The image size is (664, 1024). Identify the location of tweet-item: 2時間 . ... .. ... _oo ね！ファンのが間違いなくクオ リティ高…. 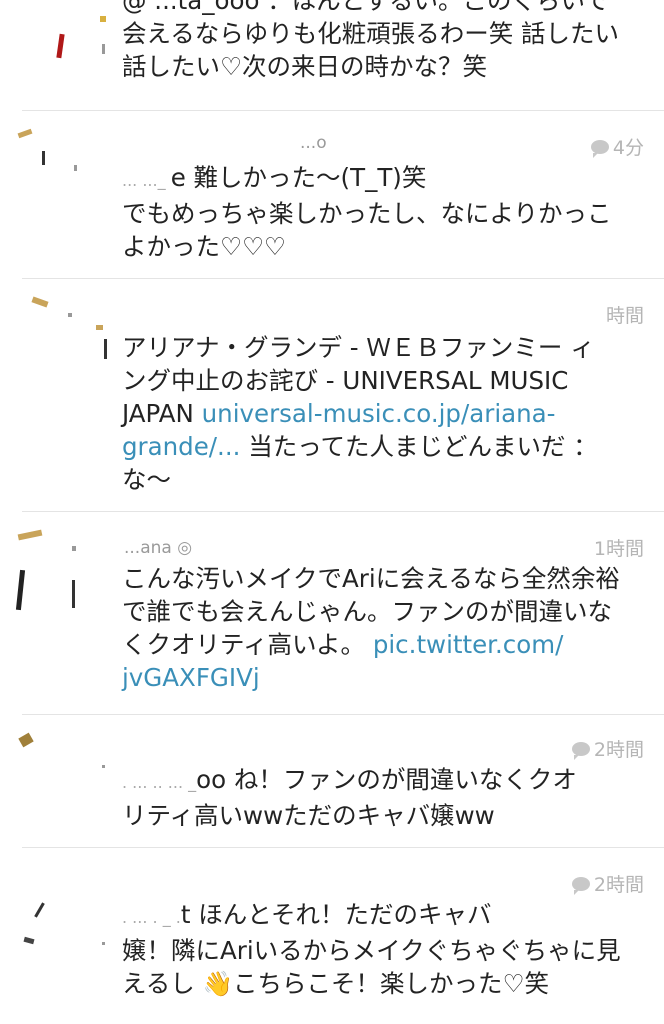
(332, 781).